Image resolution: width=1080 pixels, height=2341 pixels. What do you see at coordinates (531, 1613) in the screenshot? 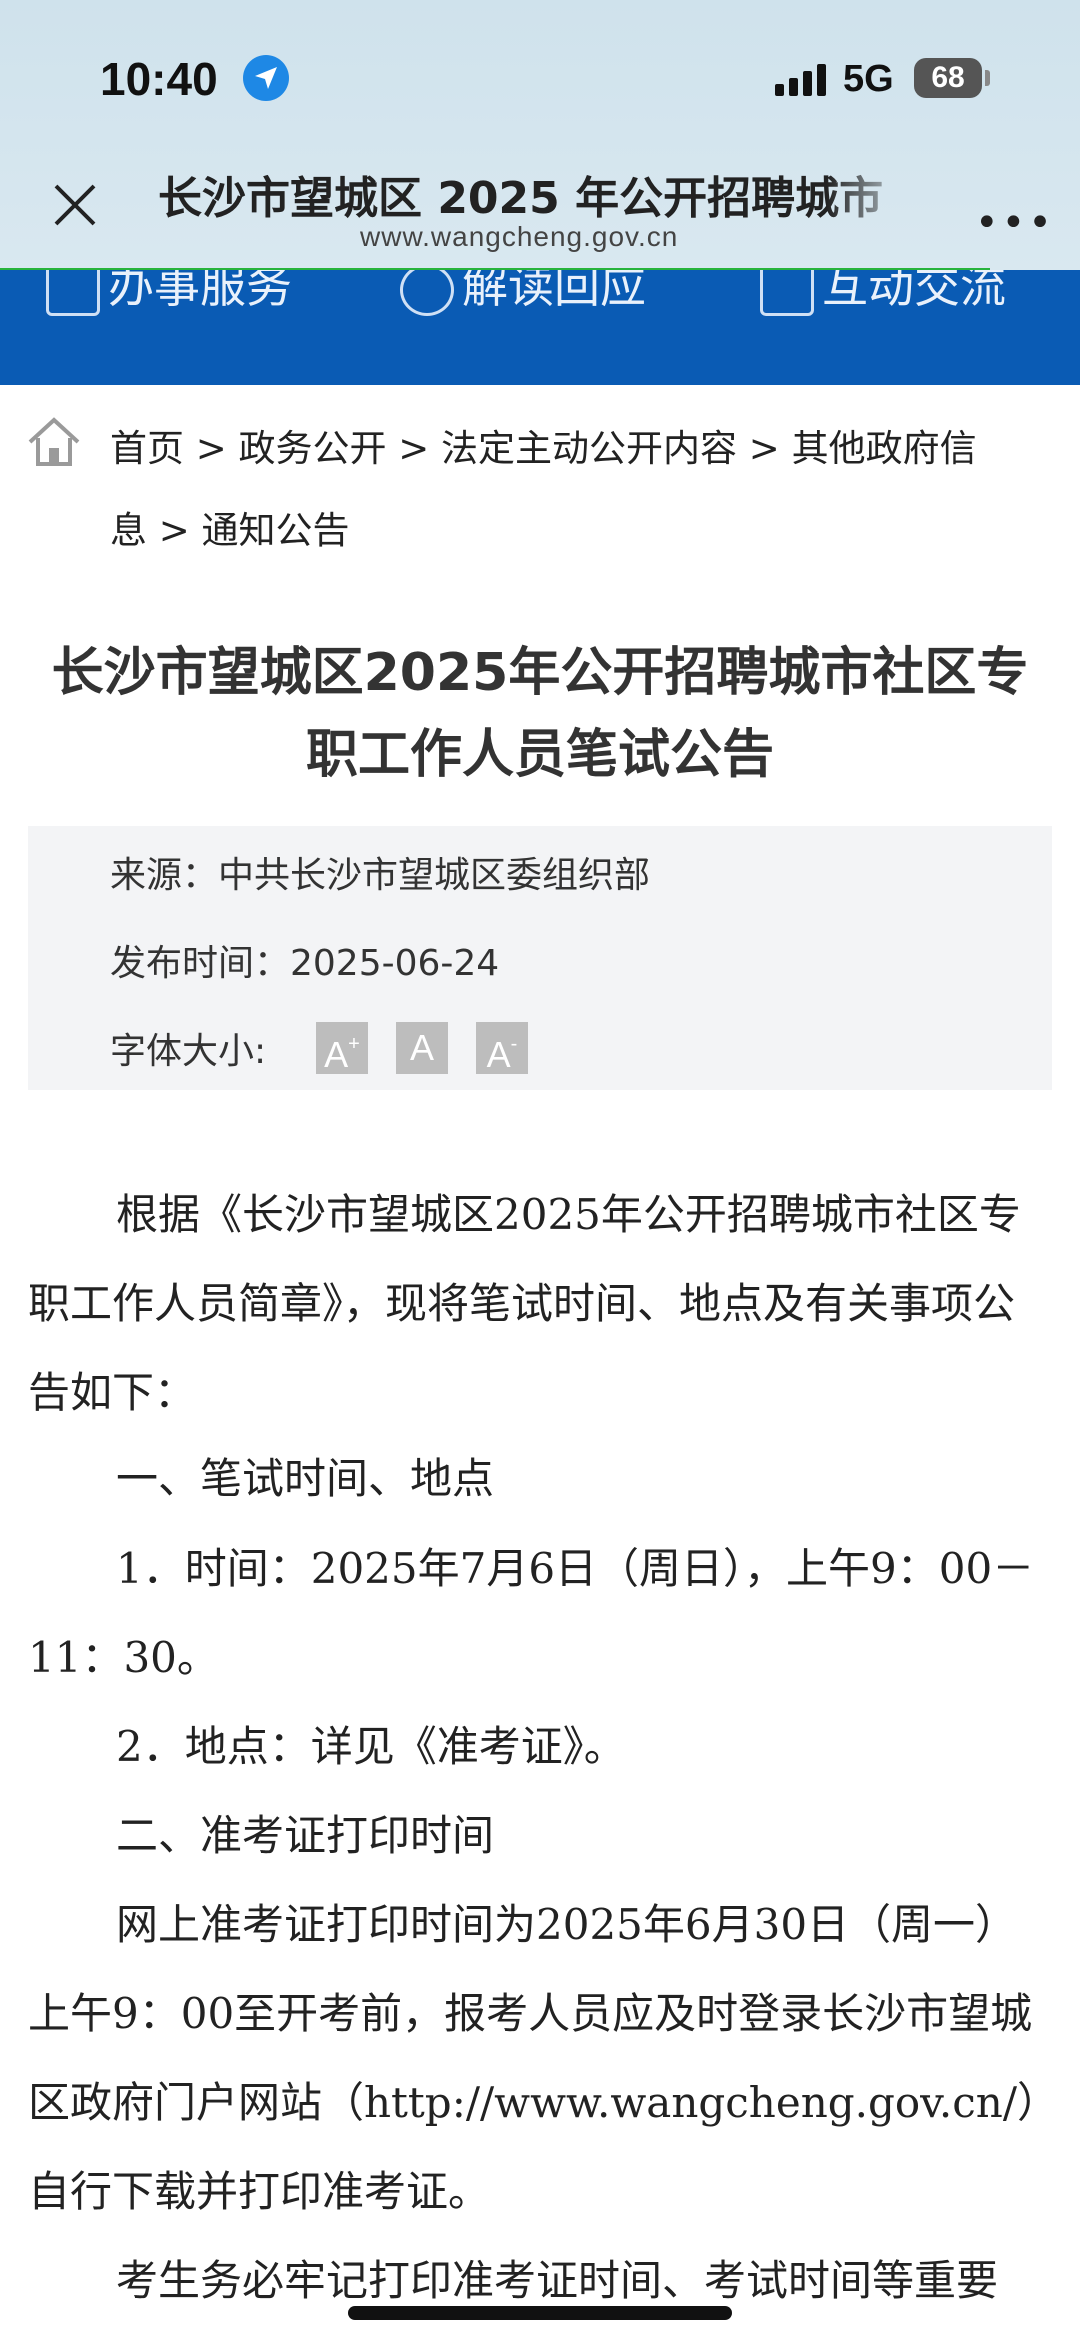
I see `paragraph-time: 1．时间：2025年7月6日（周日），上午9：00－11：30。` at bounding box center [531, 1613].